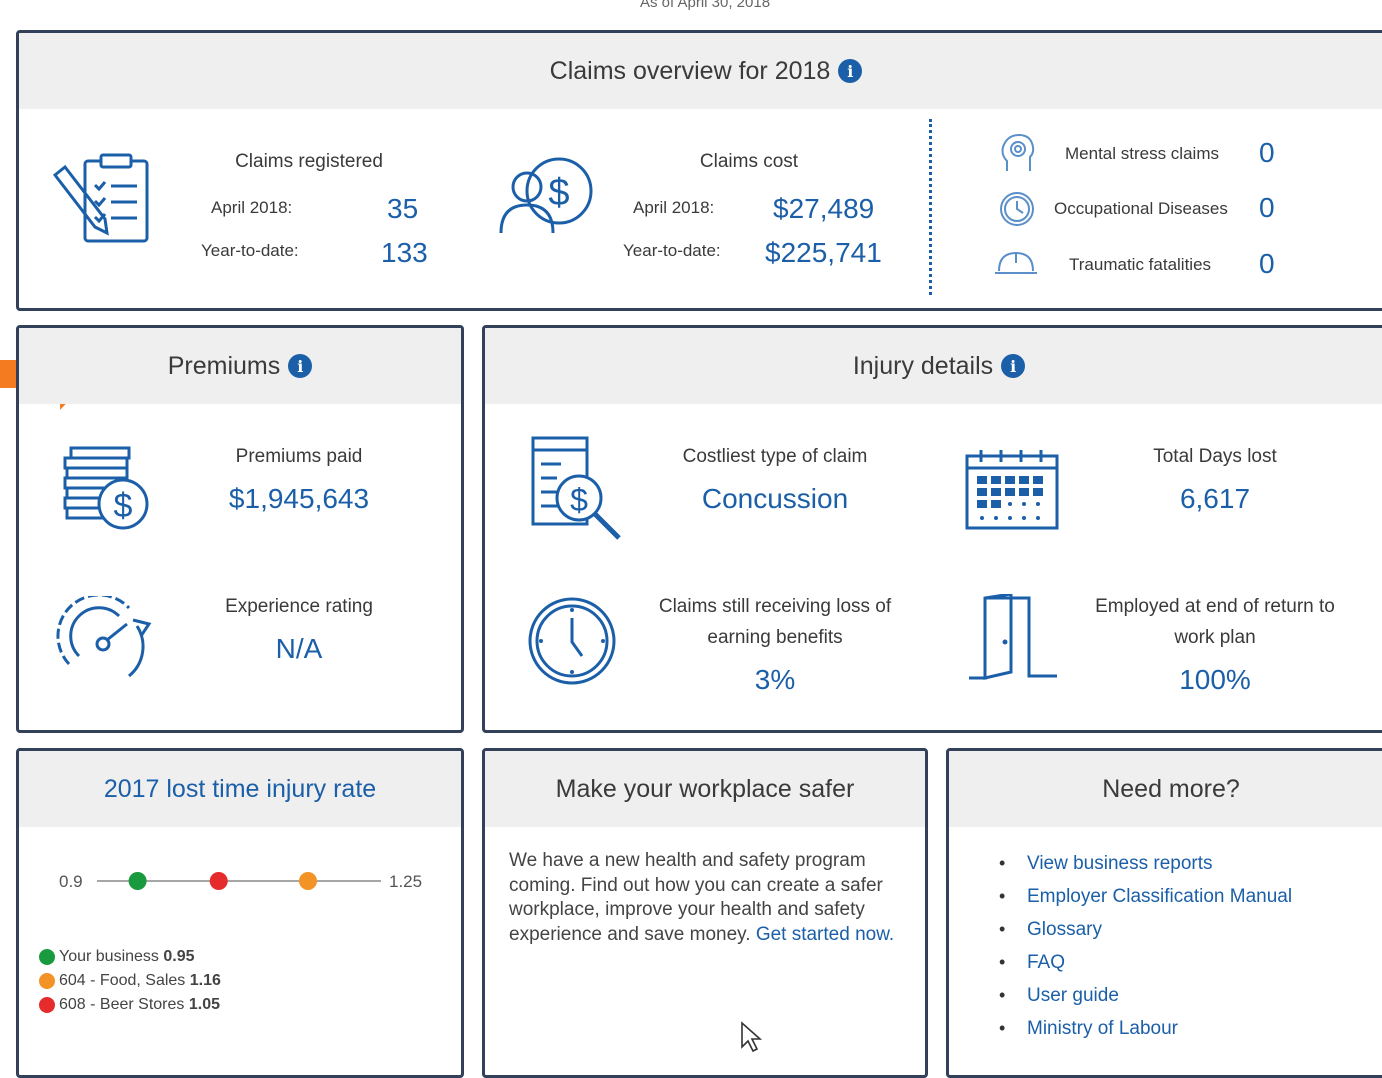 This screenshot has width=1382, height=1078. Describe the element at coordinates (1142, 153) in the screenshot. I see `mental-stress-label: Mental stress claims` at that location.